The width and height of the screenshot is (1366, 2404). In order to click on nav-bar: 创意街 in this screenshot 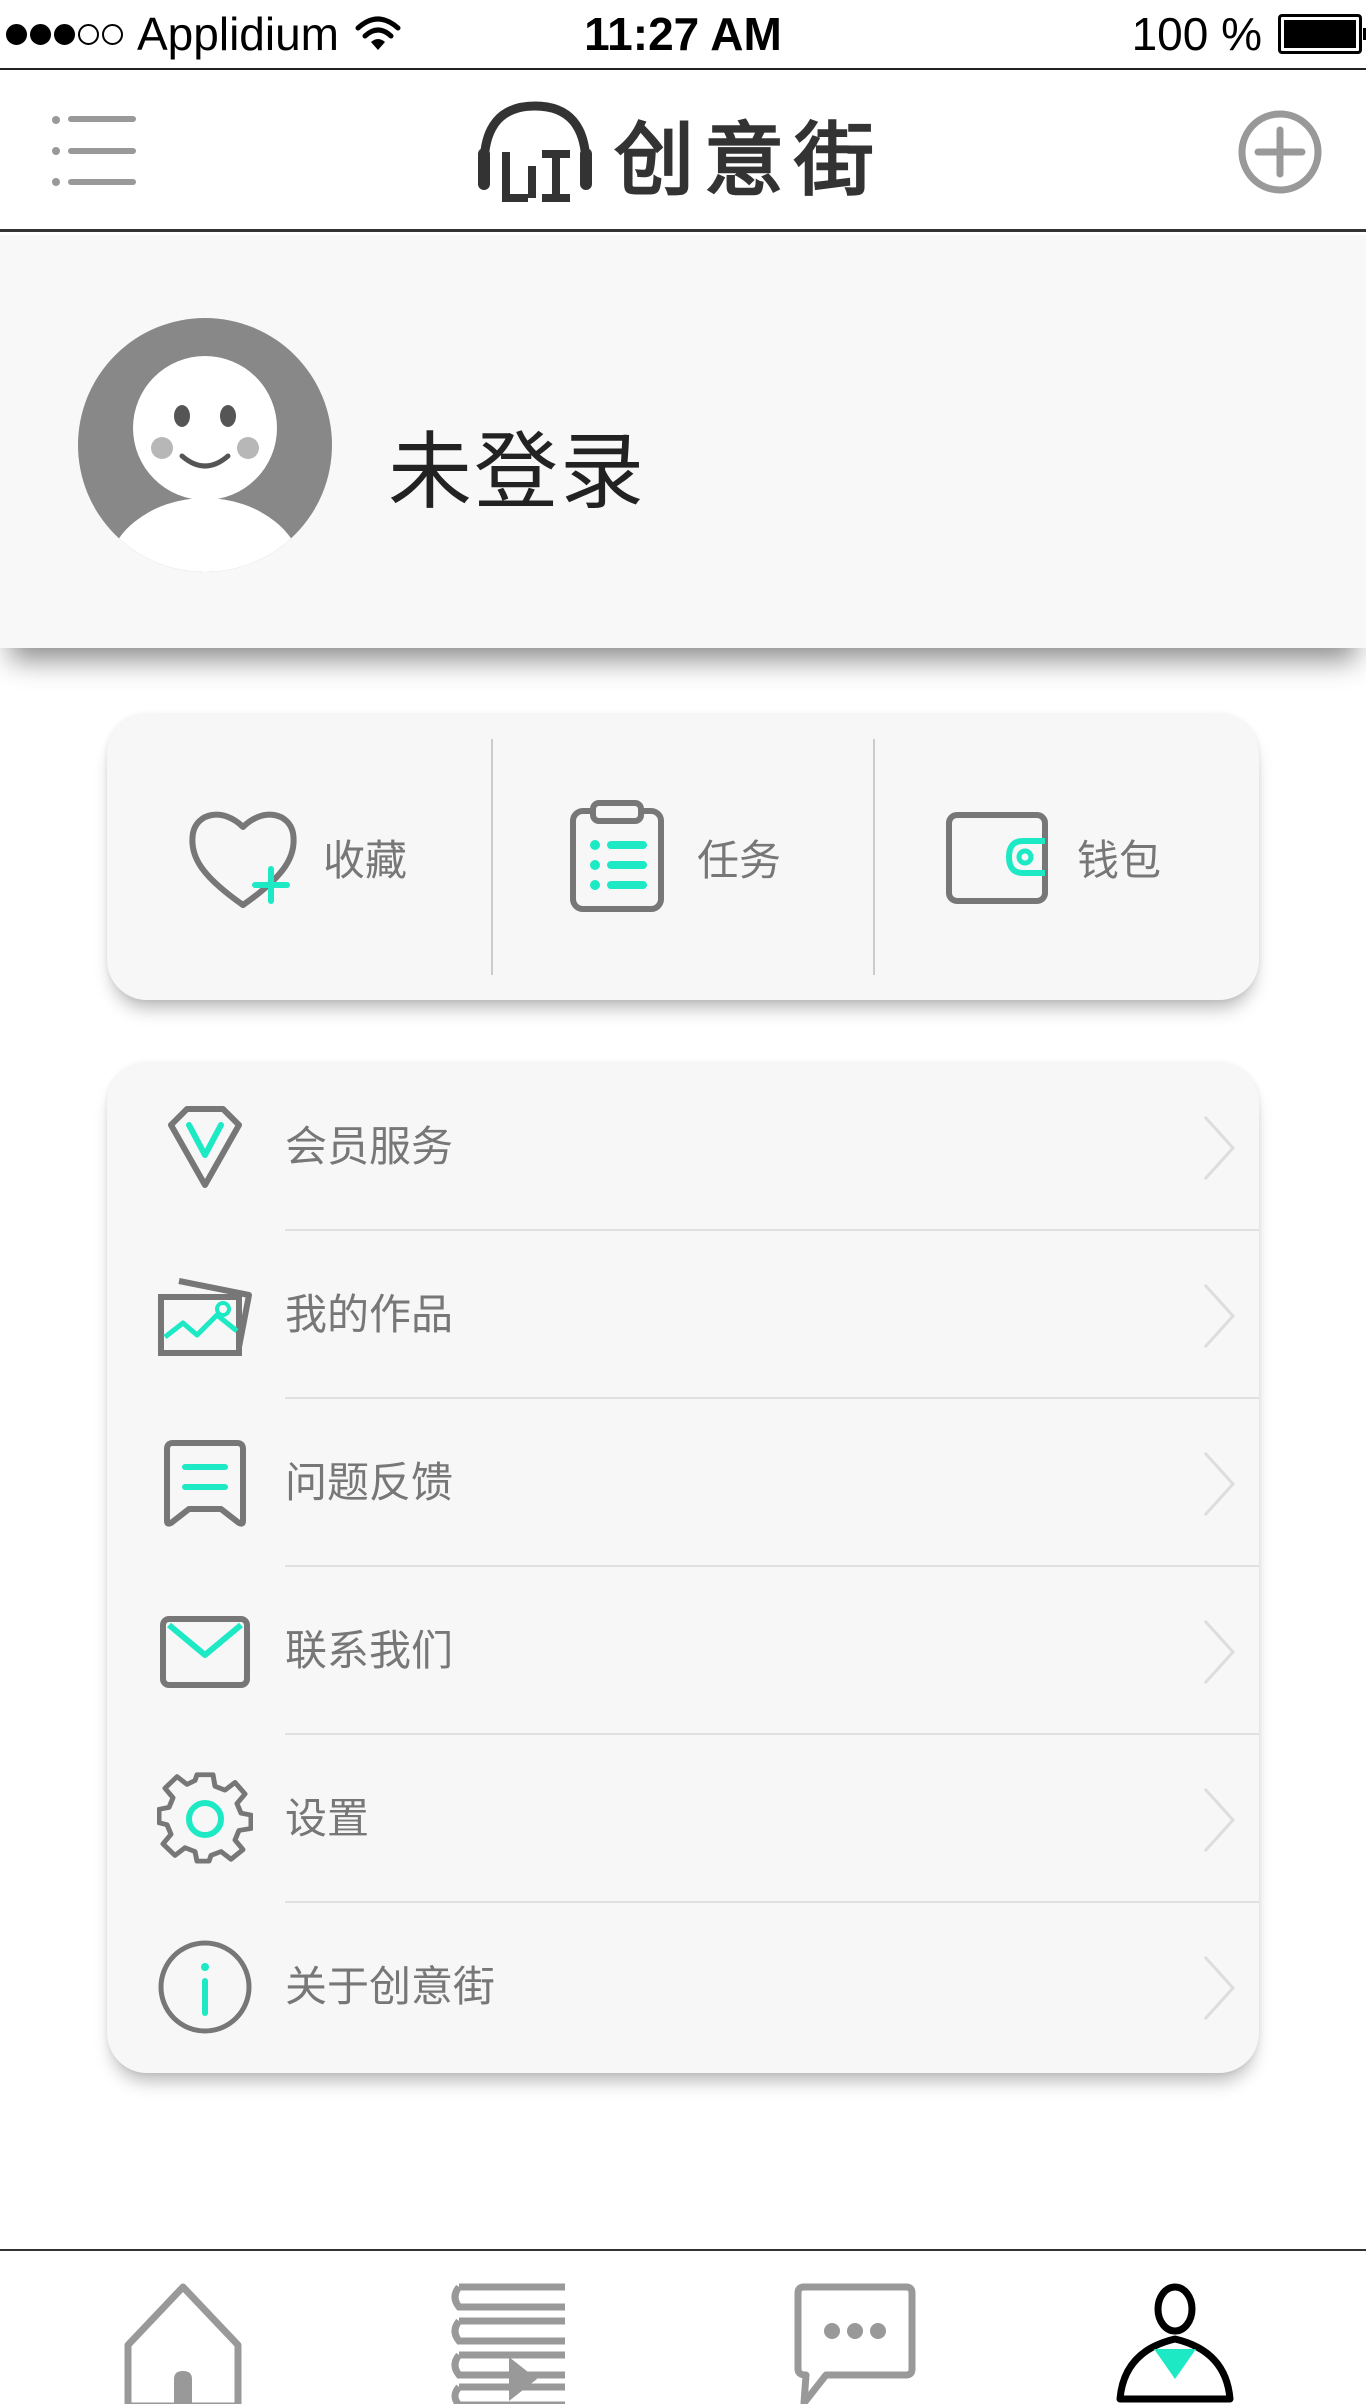, I will do `click(683, 152)`.